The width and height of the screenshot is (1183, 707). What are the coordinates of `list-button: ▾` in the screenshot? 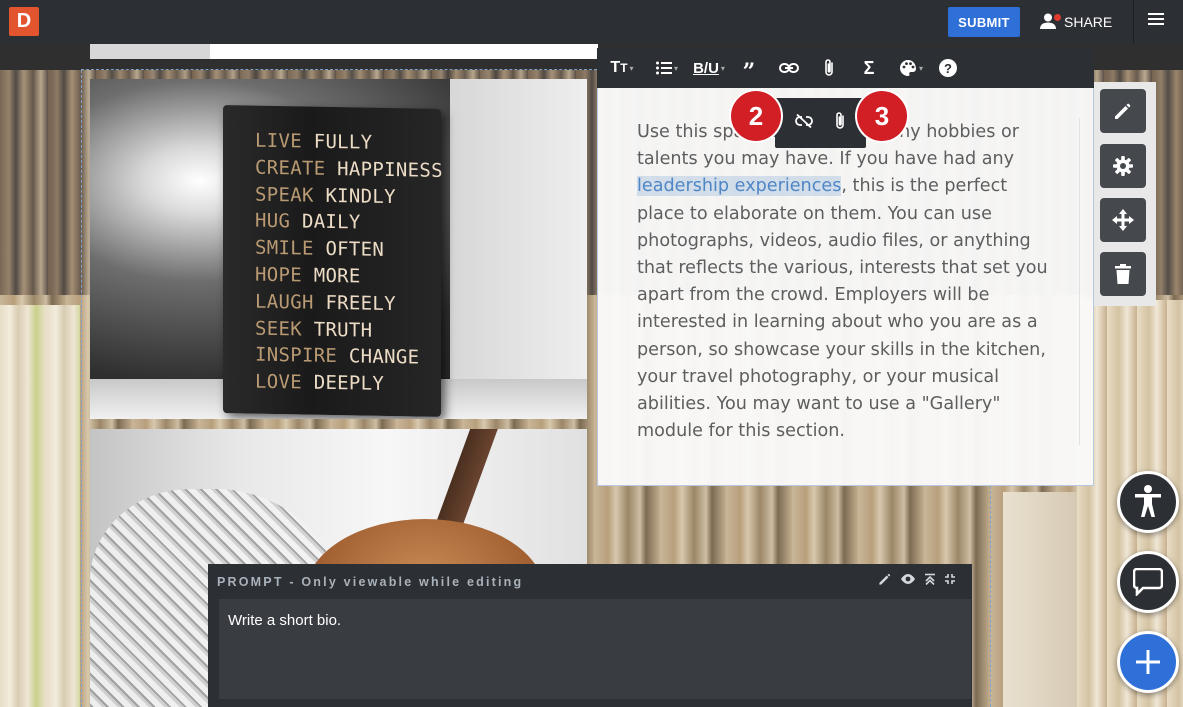 It's located at (667, 68).